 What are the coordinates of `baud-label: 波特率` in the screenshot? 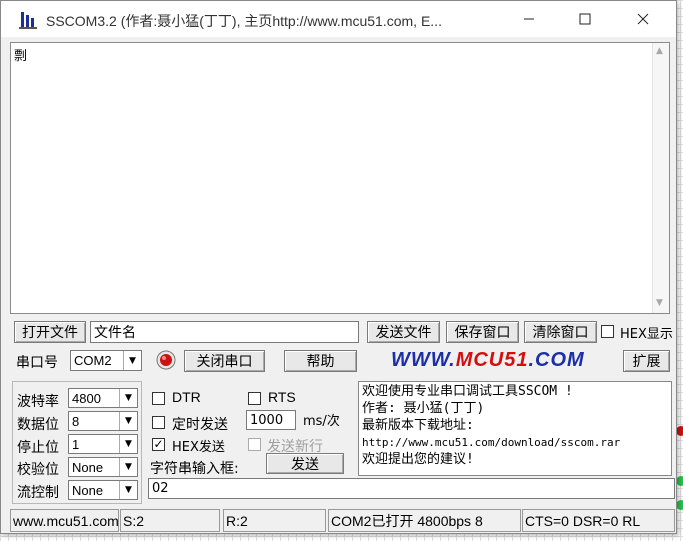 It's located at (38, 402).